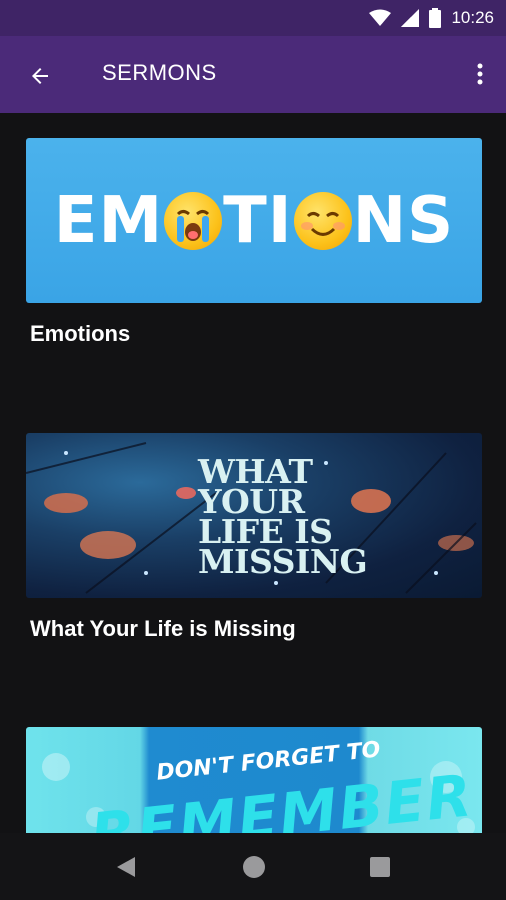 The height and width of the screenshot is (900, 506). I want to click on nav-recents-button, so click(380, 867).